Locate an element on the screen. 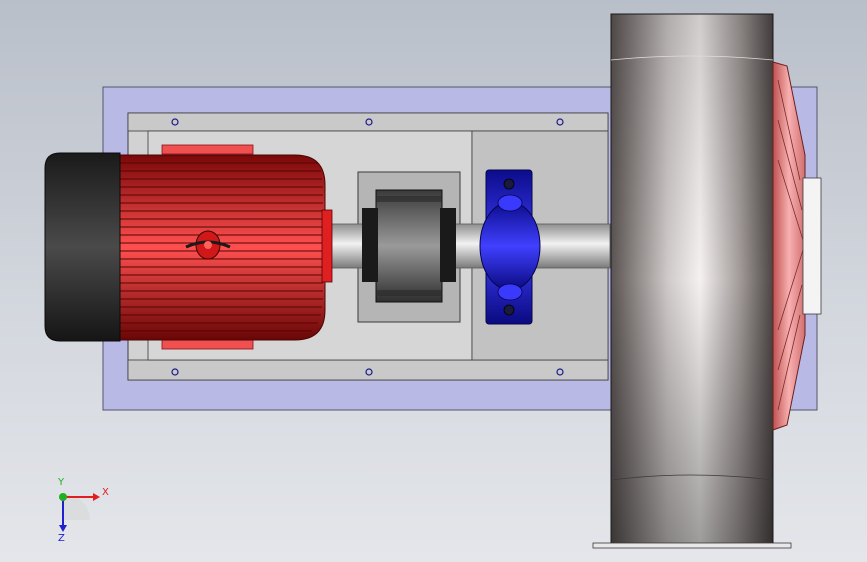  triad-z-label: Z is located at coordinates (61, 538).